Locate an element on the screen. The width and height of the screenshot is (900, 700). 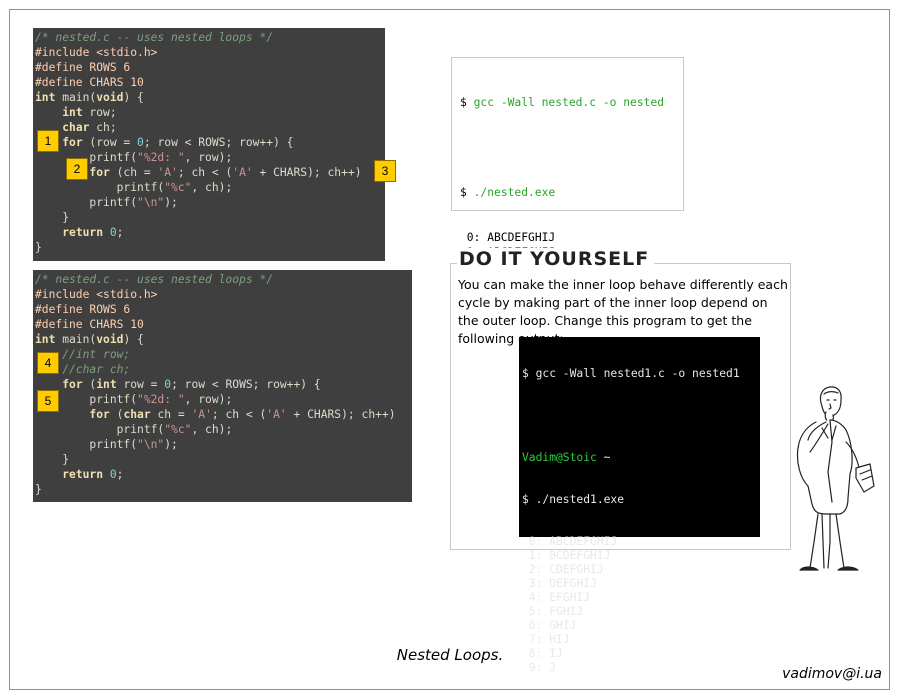
code-line: #define CHARS 10 is located at coordinates (223, 324).